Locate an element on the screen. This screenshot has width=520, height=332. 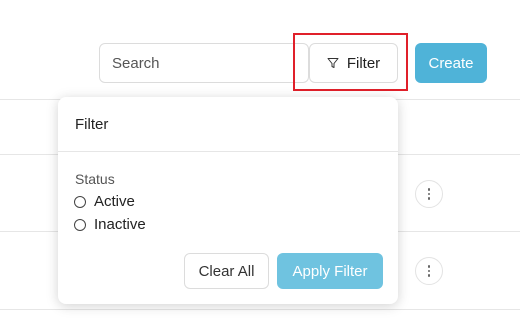
create-button: Create is located at coordinates (451, 63).